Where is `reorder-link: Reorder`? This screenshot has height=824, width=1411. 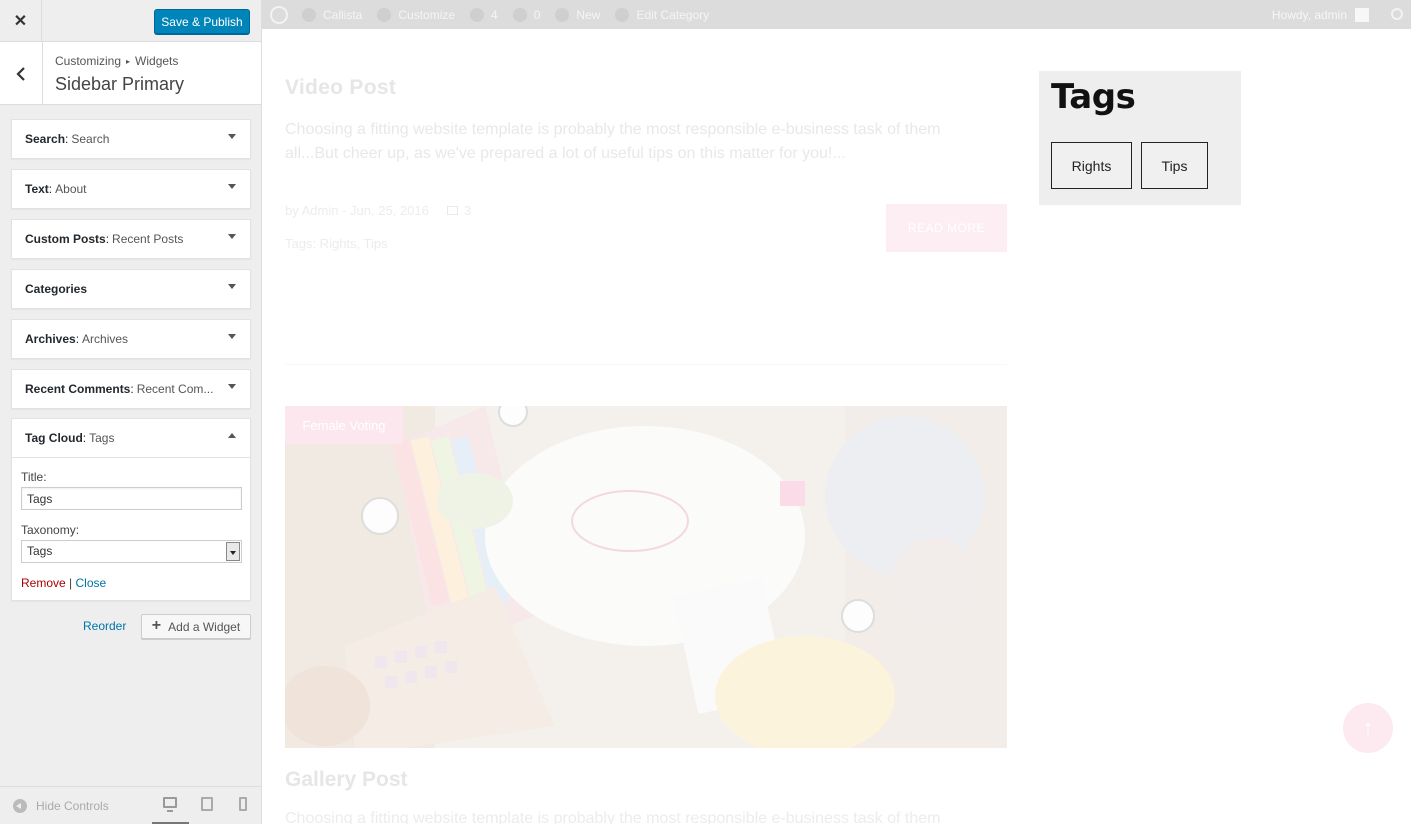 reorder-link: Reorder is located at coordinates (104, 626).